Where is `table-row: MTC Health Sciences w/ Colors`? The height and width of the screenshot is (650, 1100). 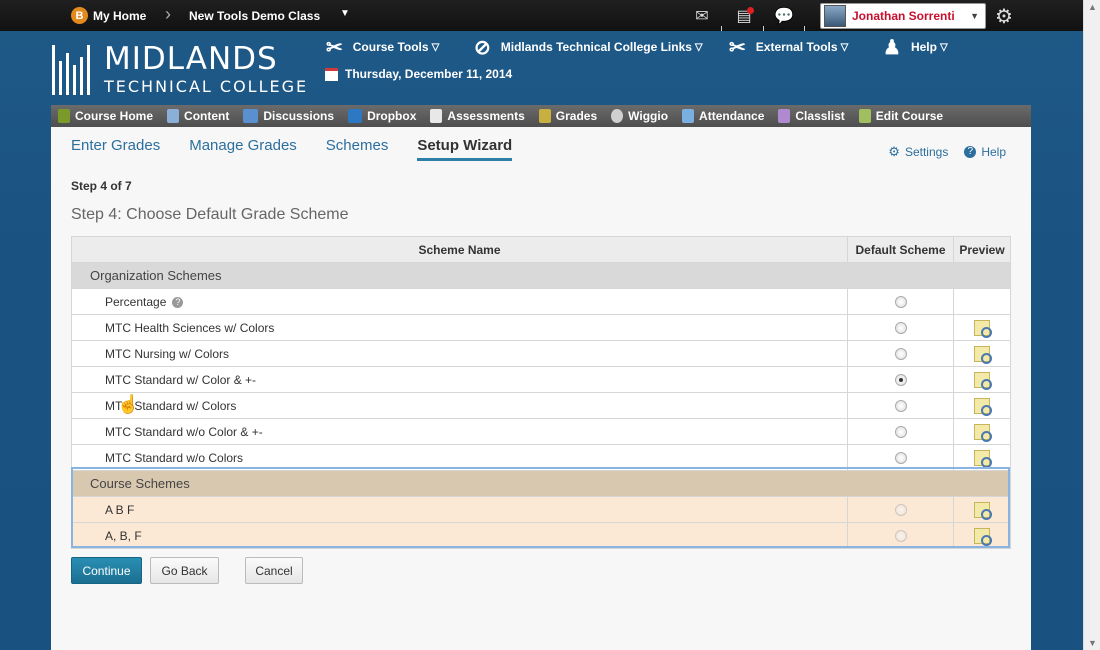
table-row: MTC Health Sciences w/ Colors is located at coordinates (541, 327).